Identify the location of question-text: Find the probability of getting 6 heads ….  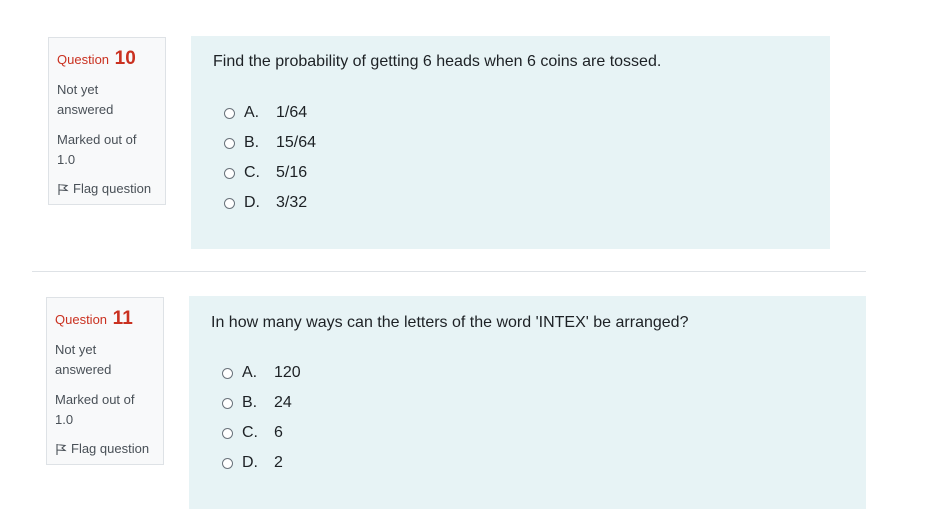
(437, 61).